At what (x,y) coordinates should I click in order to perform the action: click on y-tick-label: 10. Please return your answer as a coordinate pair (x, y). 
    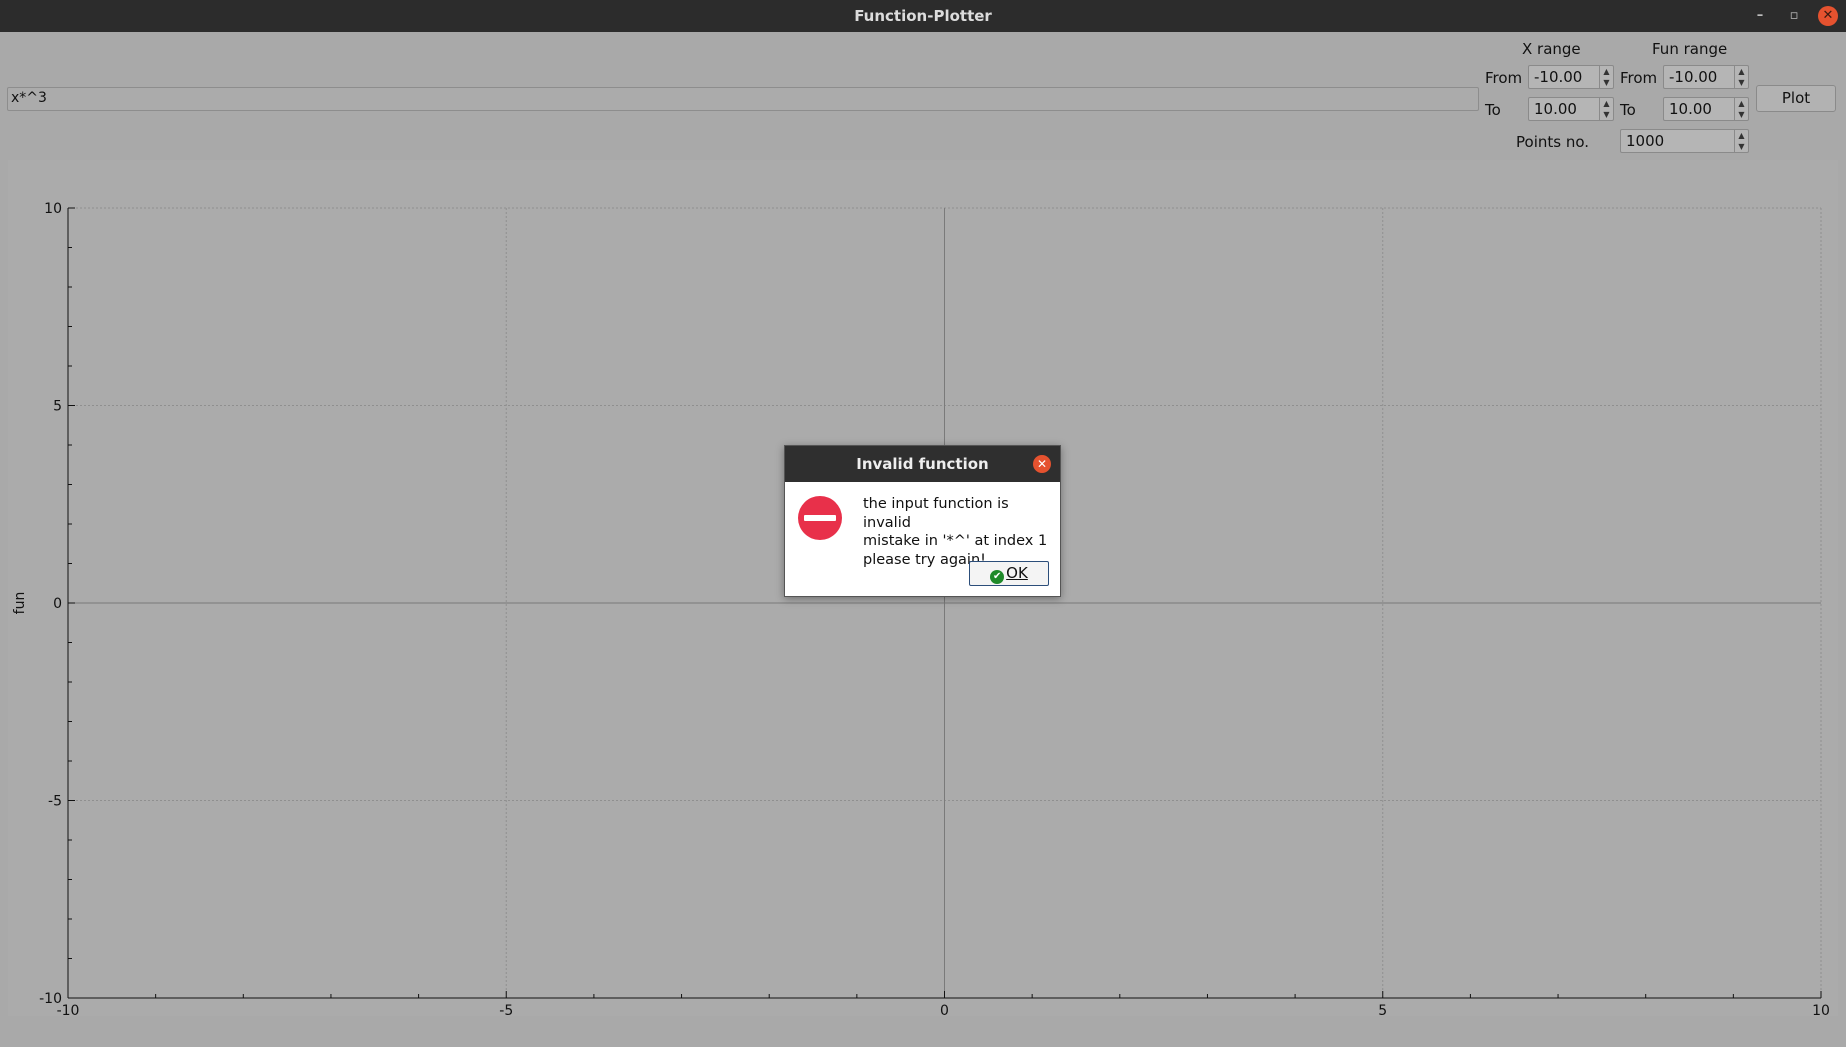
    Looking at the image, I should click on (53, 209).